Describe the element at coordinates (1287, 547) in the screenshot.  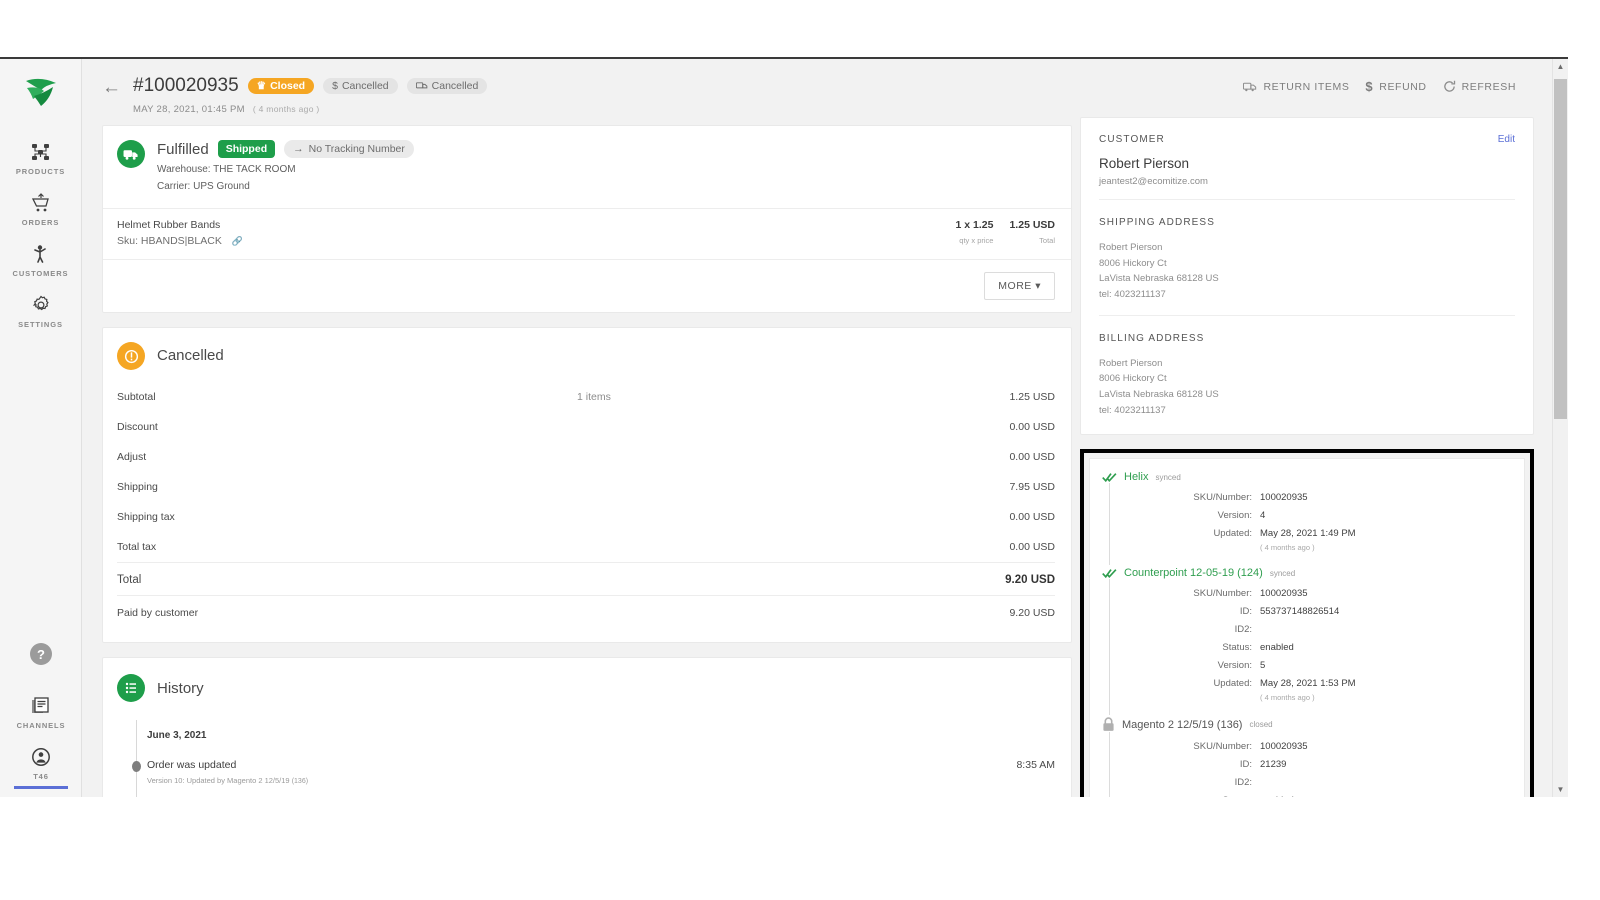
I see `sync-value-ago: ( 4 months ago )` at that location.